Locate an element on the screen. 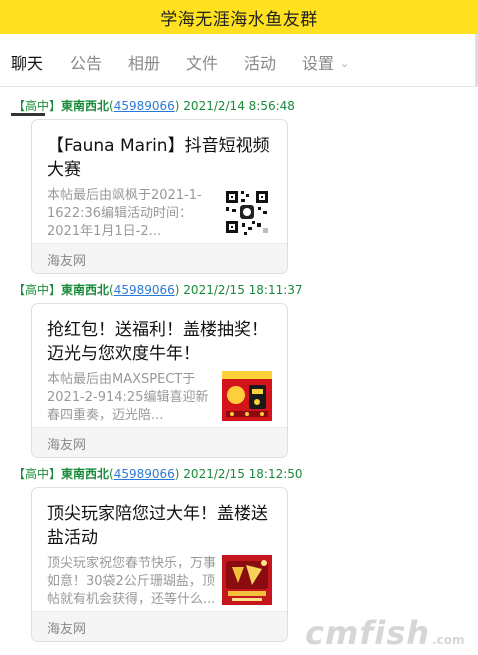  site-watermark: cmfish .com is located at coordinates (385, 633).